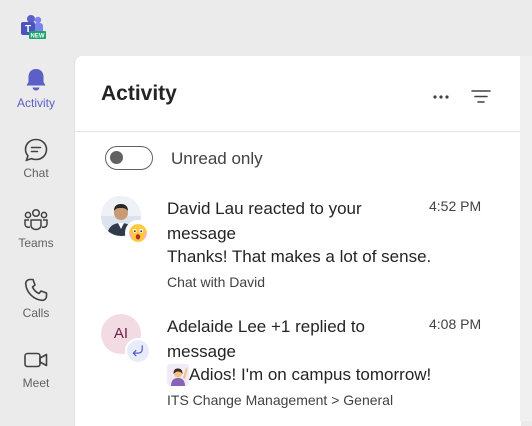  I want to click on rail-item-meet: Meet, so click(36, 367).